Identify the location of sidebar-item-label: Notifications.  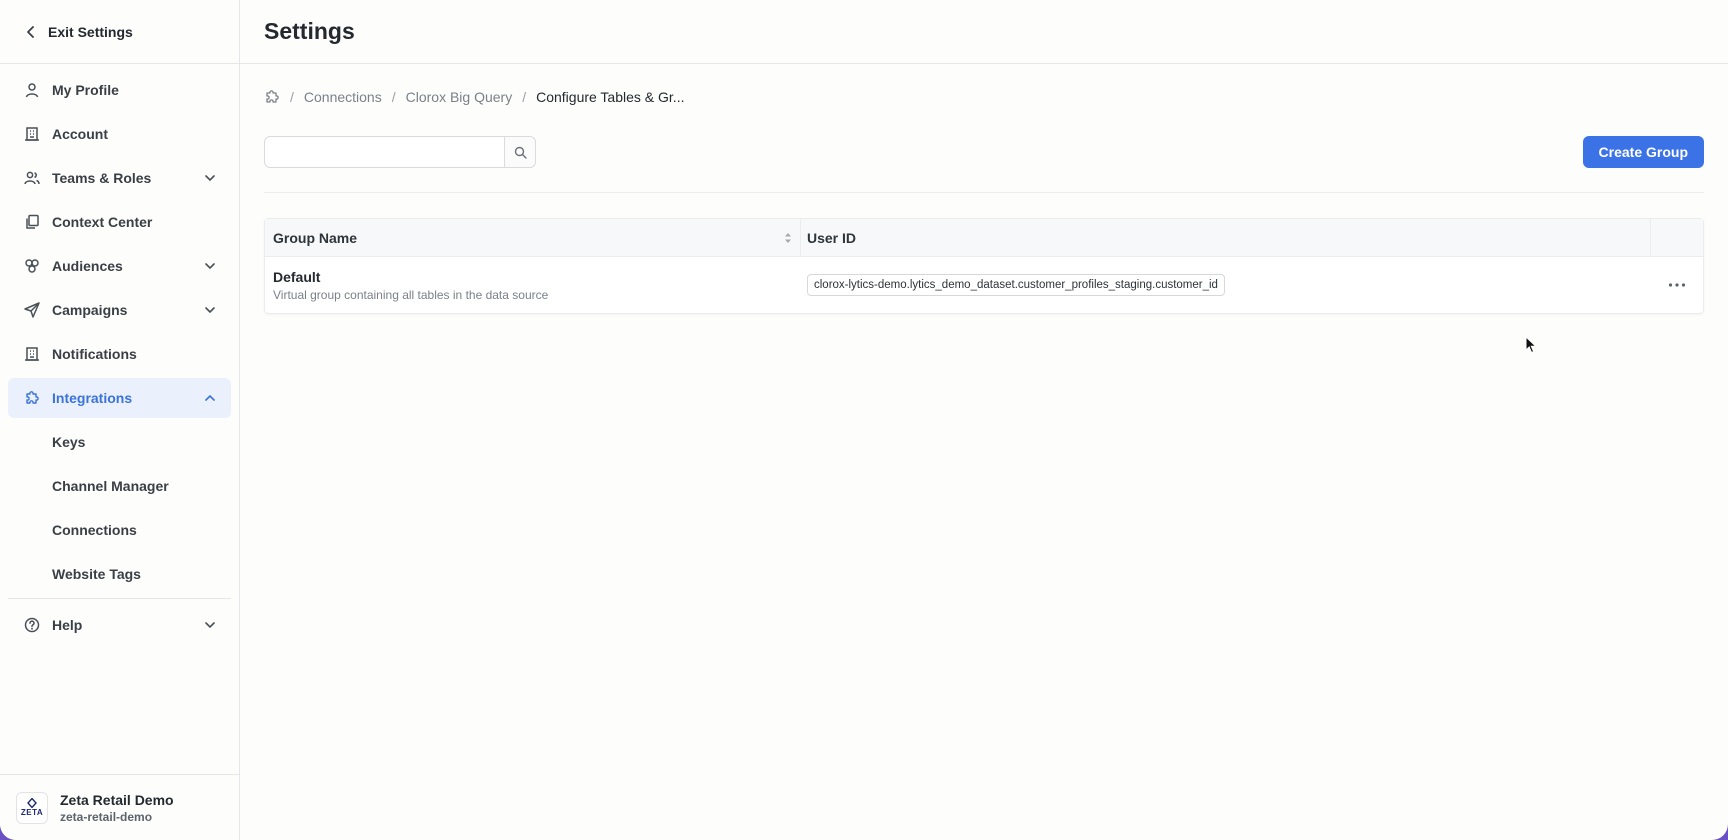
(94, 354).